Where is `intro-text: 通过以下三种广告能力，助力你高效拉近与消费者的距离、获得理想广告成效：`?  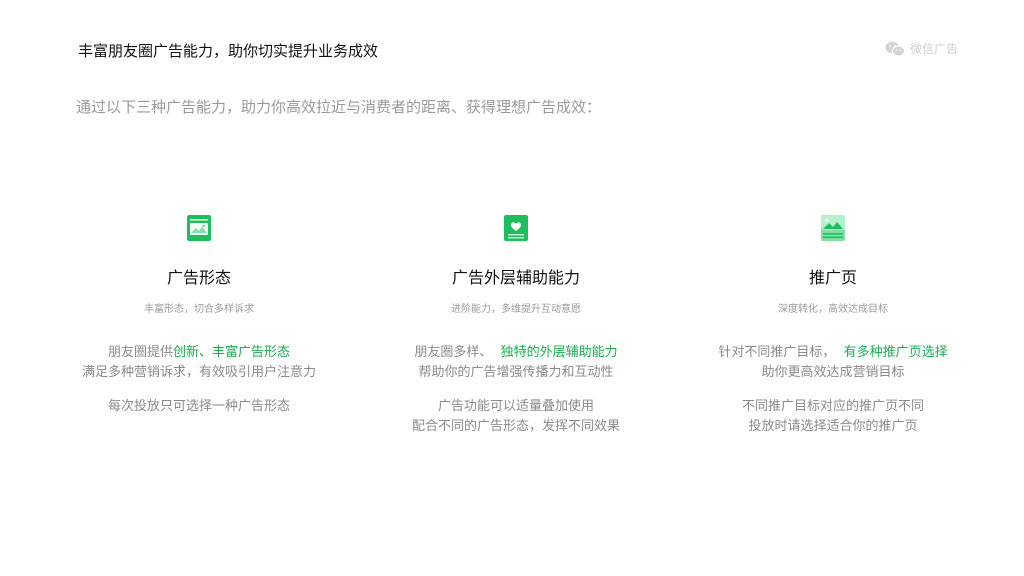
intro-text: 通过以下三种广告能力，助力你高效拉近与消费者的距离、获得理想广告成效： is located at coordinates (339, 107).